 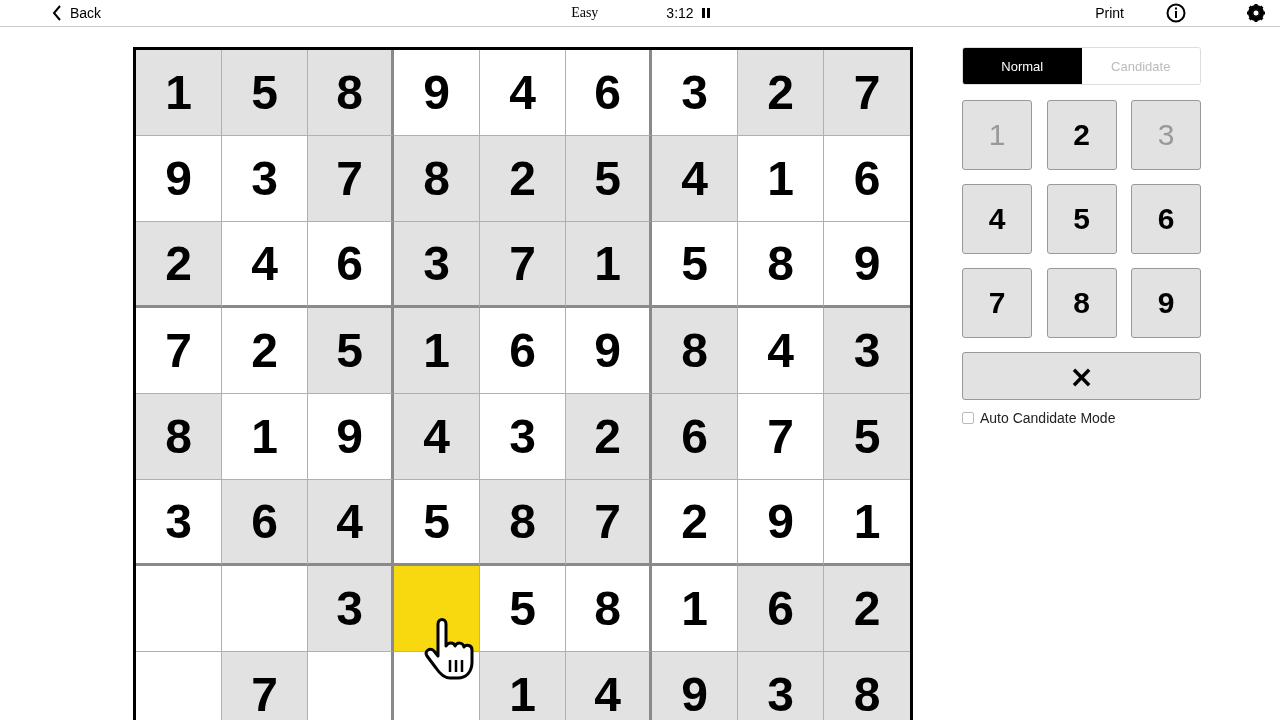 I want to click on back-link: Back, so click(x=77, y=13).